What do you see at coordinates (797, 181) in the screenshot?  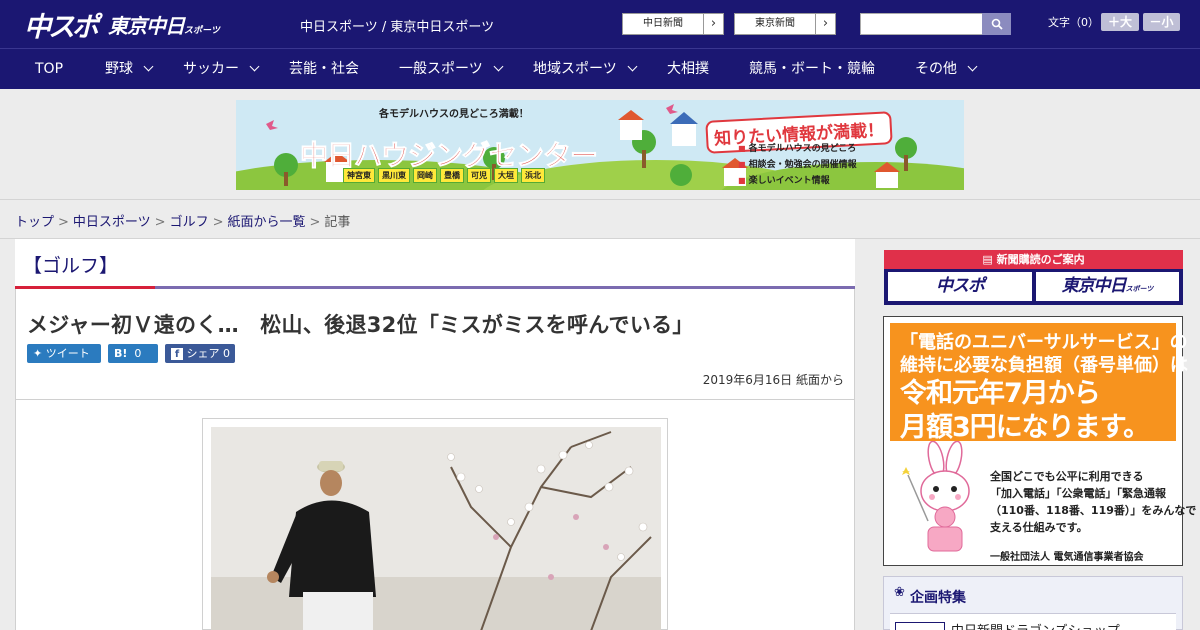 I see `banner-bullet: 楽しいイベント情報` at bounding box center [797, 181].